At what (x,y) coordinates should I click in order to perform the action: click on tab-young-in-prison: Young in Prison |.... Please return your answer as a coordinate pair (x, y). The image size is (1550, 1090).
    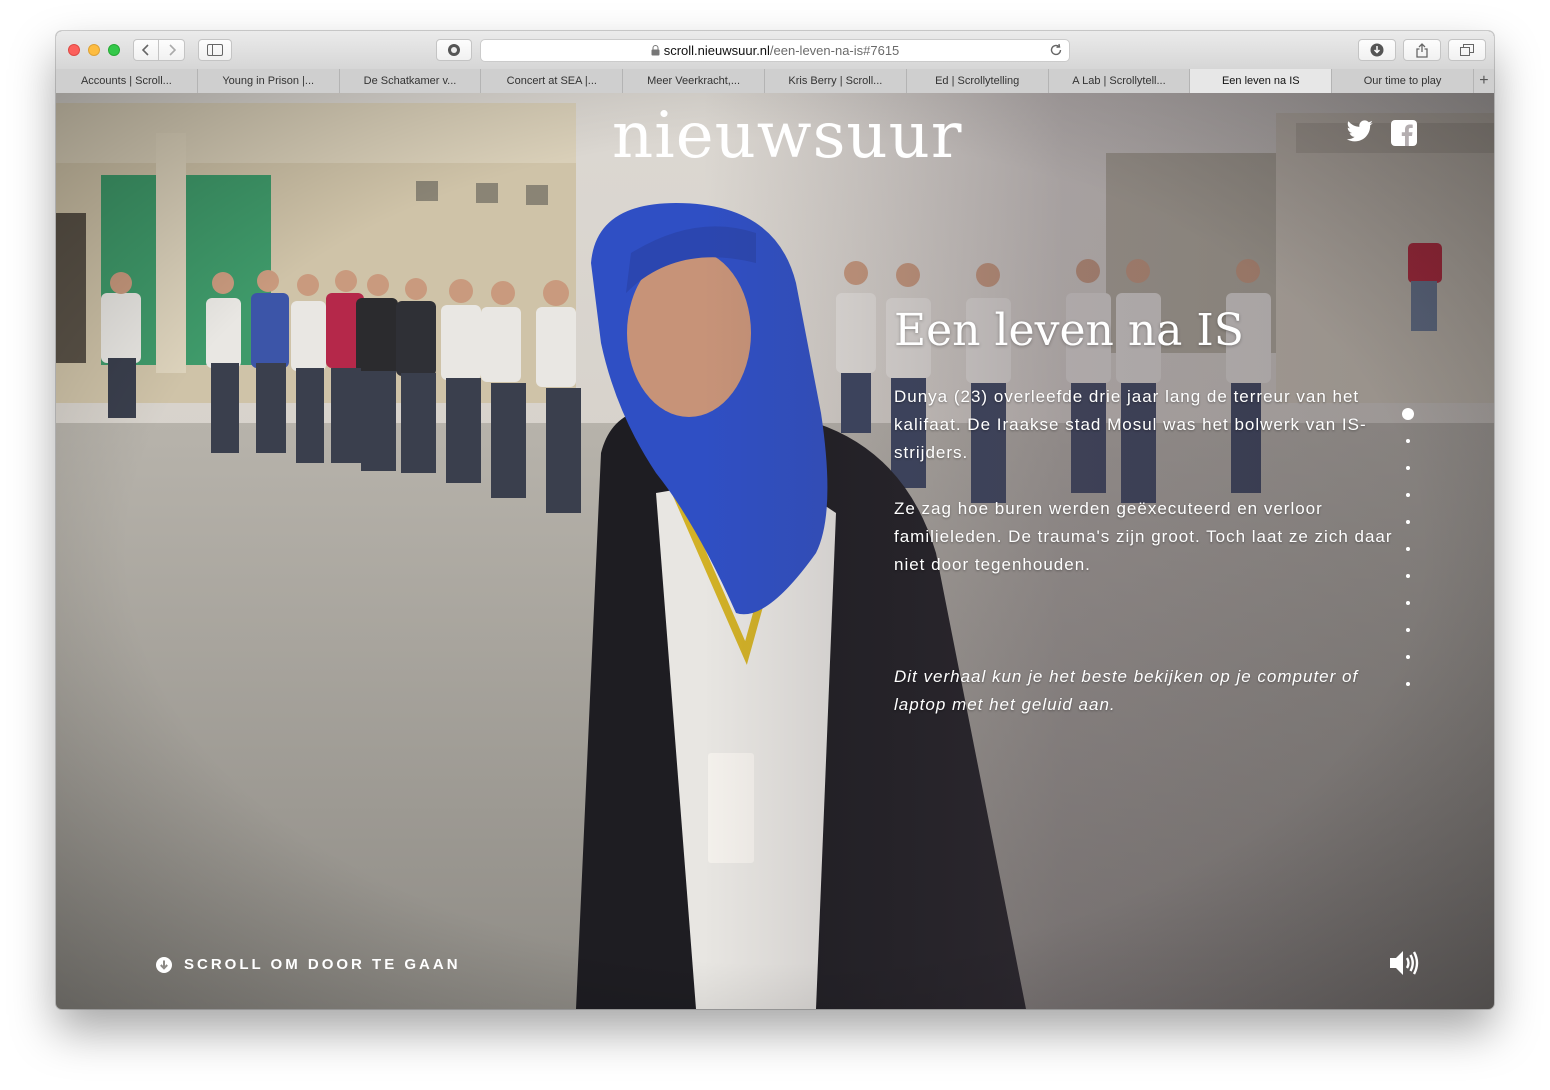
    Looking at the image, I should click on (269, 81).